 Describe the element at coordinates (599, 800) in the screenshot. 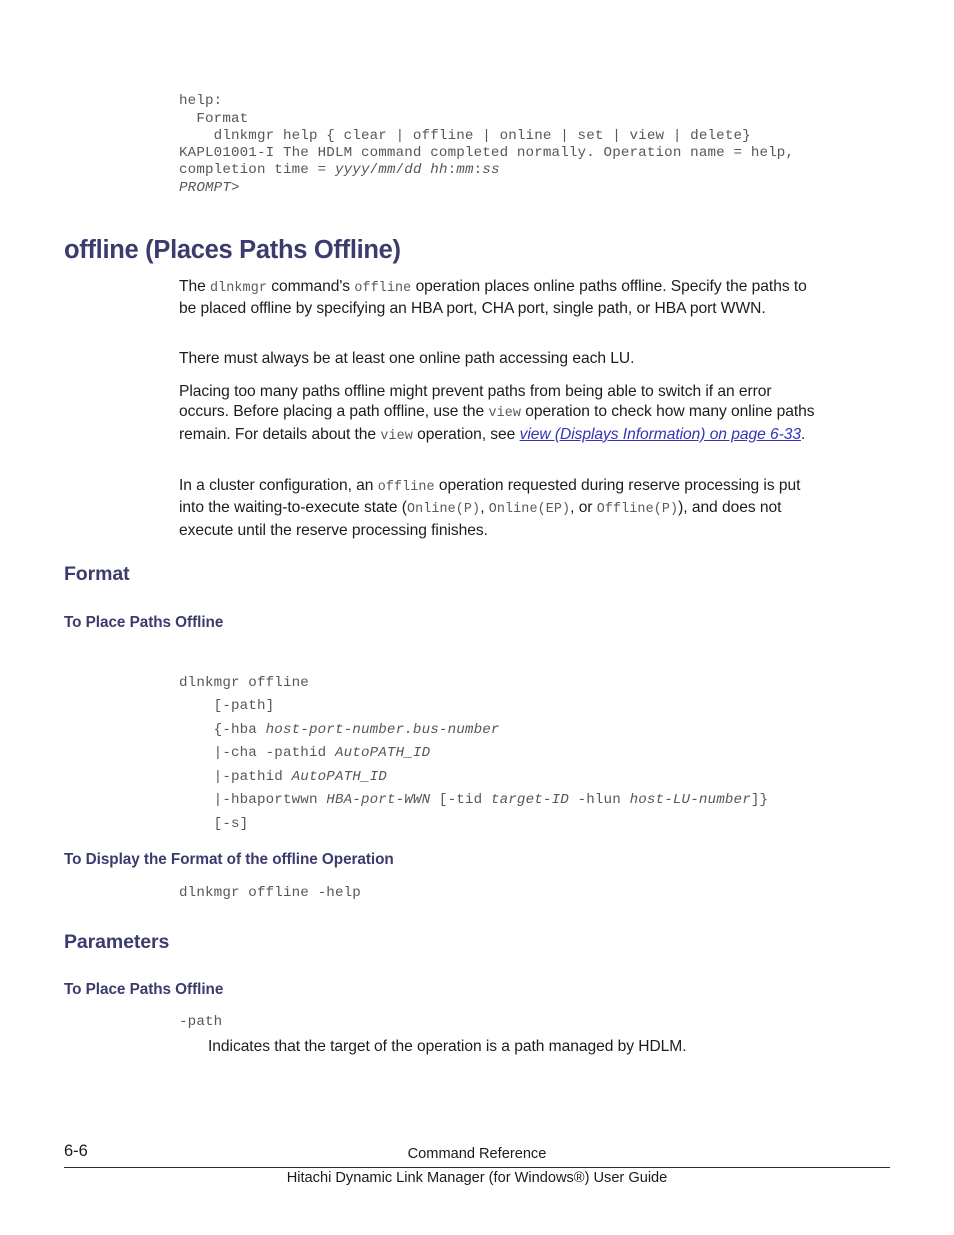

I see `syntax-line-6-plain-c: -hlun` at that location.